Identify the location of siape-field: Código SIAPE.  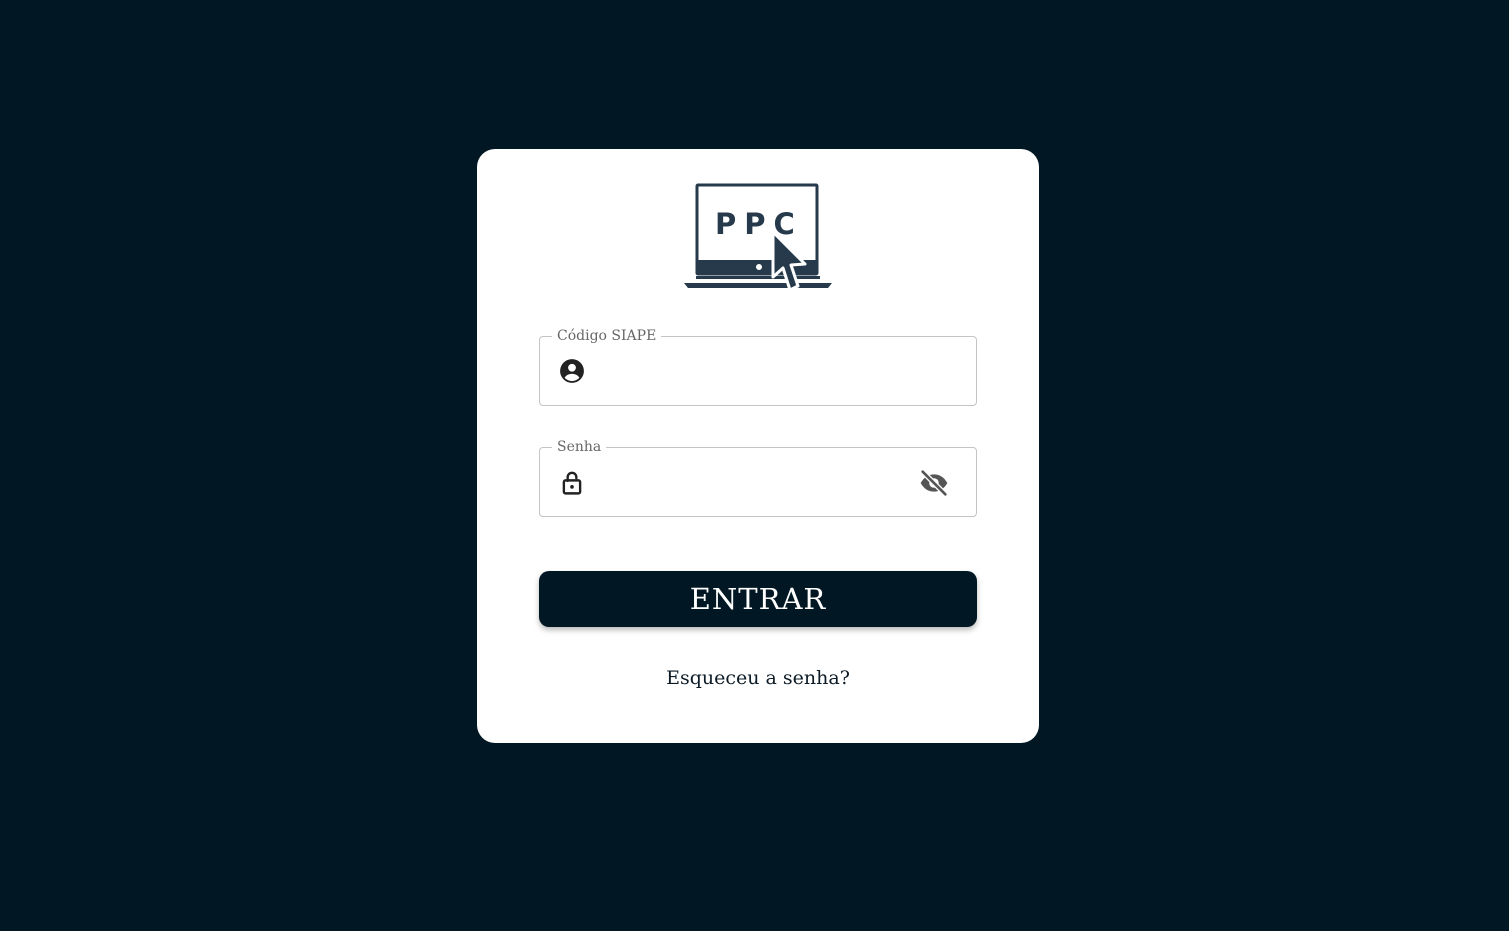
(758, 366).